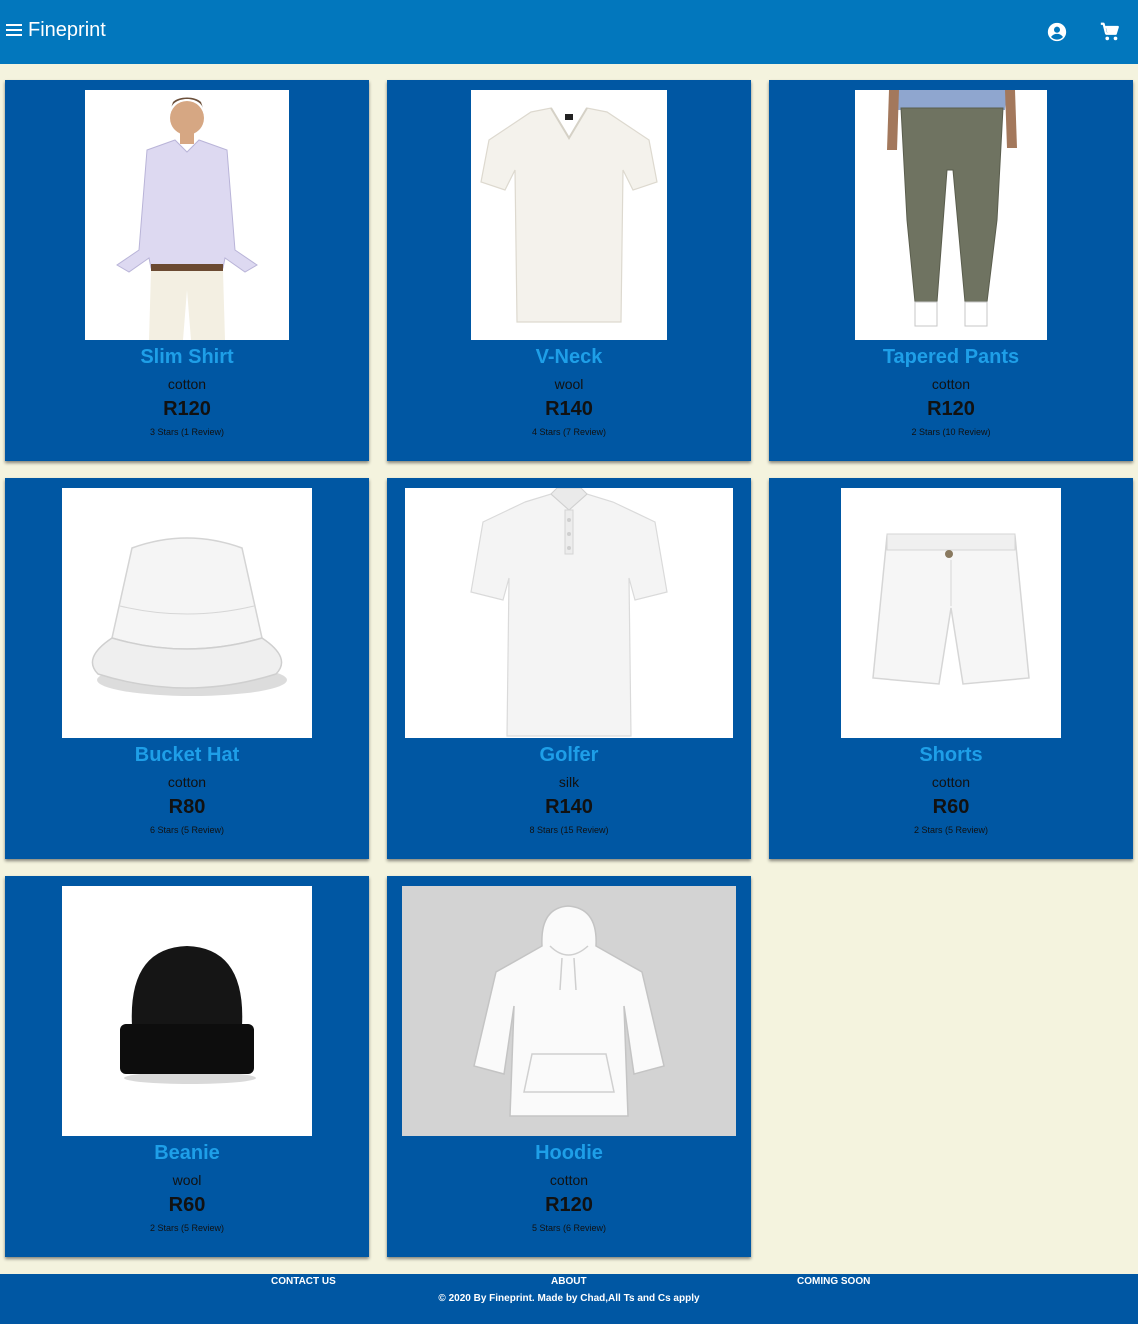 This screenshot has width=1138, height=1324. Describe the element at coordinates (569, 1281) in the screenshot. I see `footer-link-about: ABOUT` at that location.